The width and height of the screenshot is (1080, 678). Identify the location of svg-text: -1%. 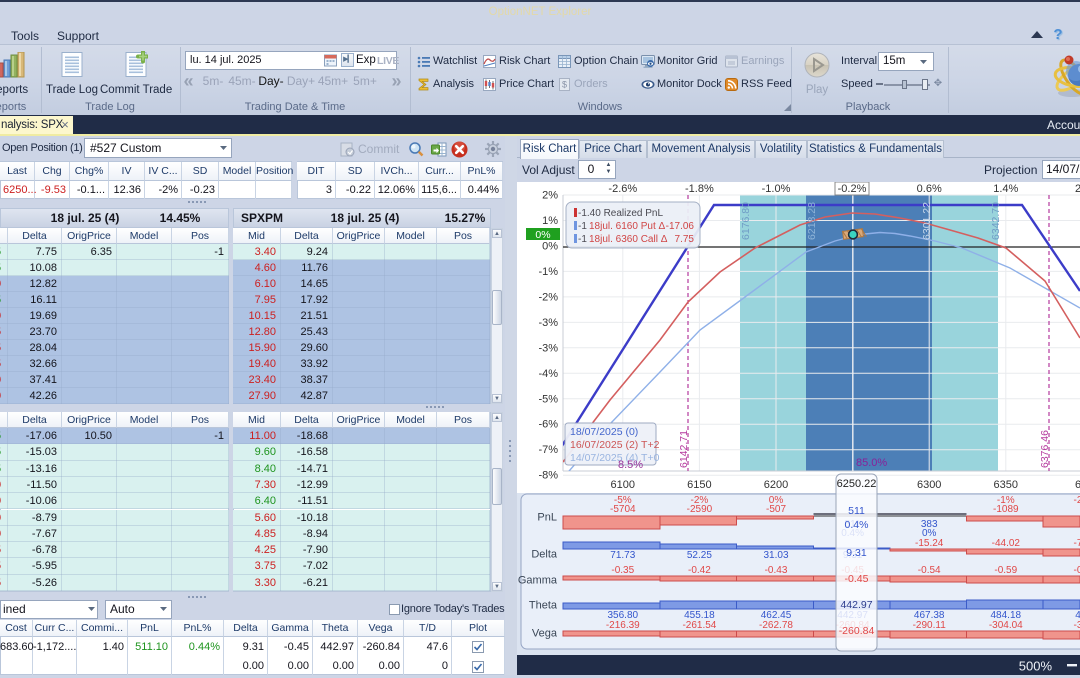
(548, 272).